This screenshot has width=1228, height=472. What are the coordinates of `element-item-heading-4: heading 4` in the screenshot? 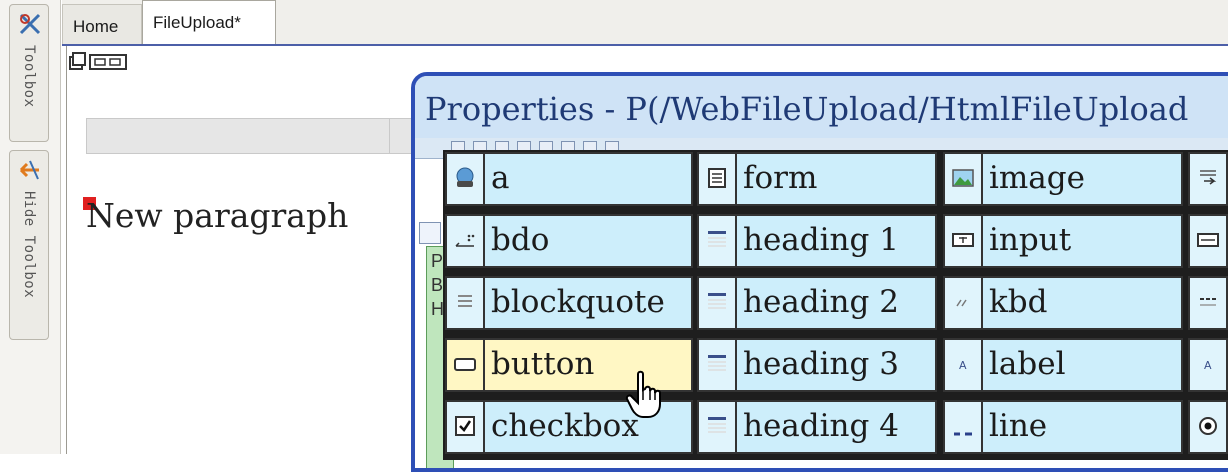 It's located at (817, 427).